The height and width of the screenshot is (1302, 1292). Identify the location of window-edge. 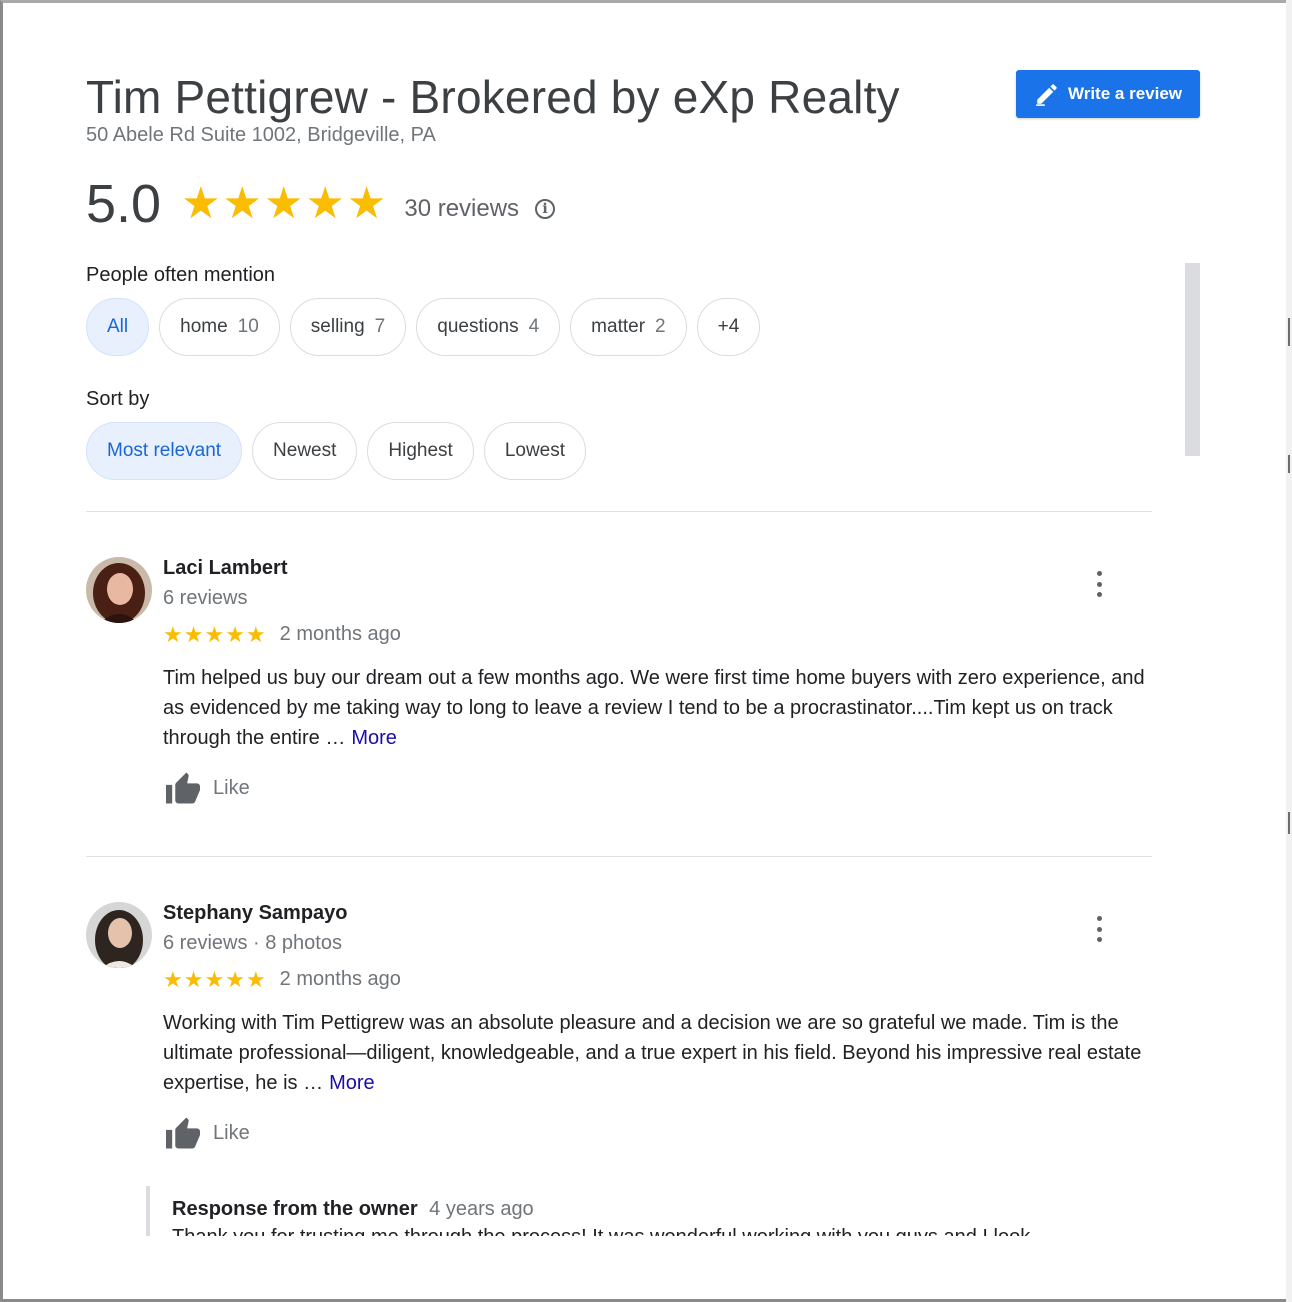
(1289, 651).